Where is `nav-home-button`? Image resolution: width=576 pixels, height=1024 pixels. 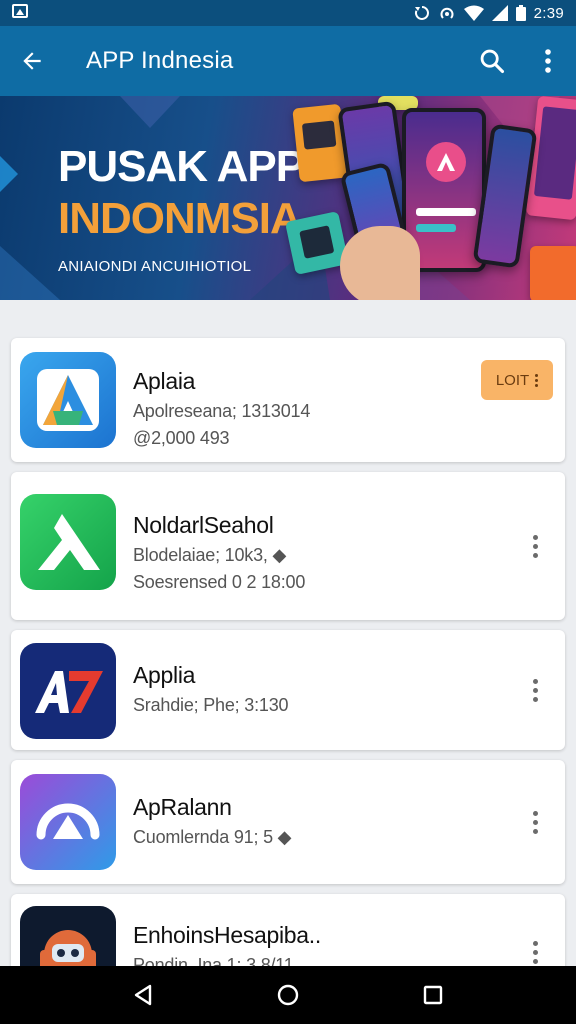 nav-home-button is located at coordinates (288, 995).